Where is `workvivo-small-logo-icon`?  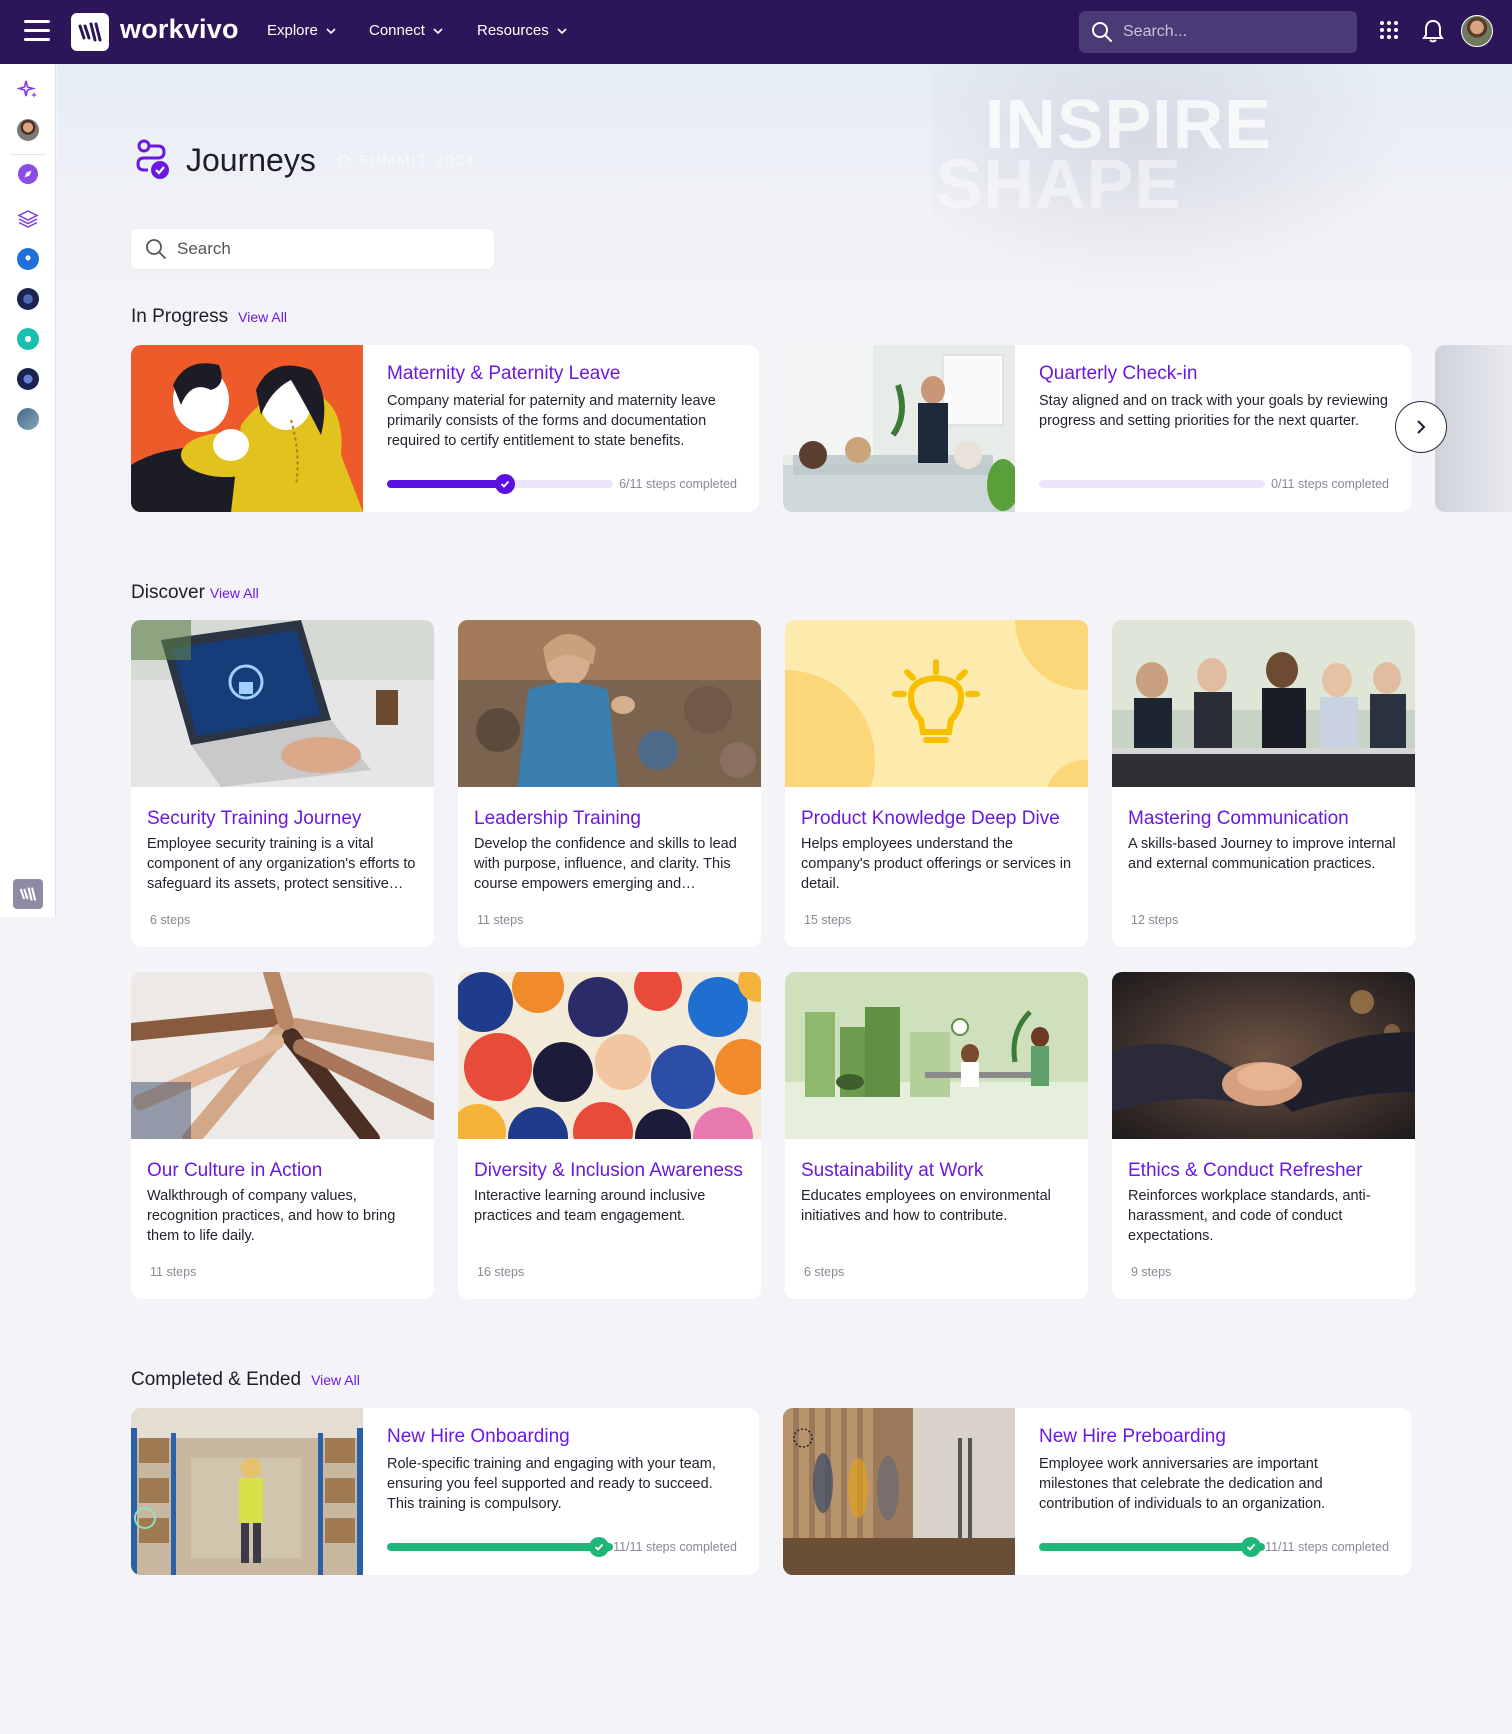 workvivo-small-logo-icon is located at coordinates (28, 894).